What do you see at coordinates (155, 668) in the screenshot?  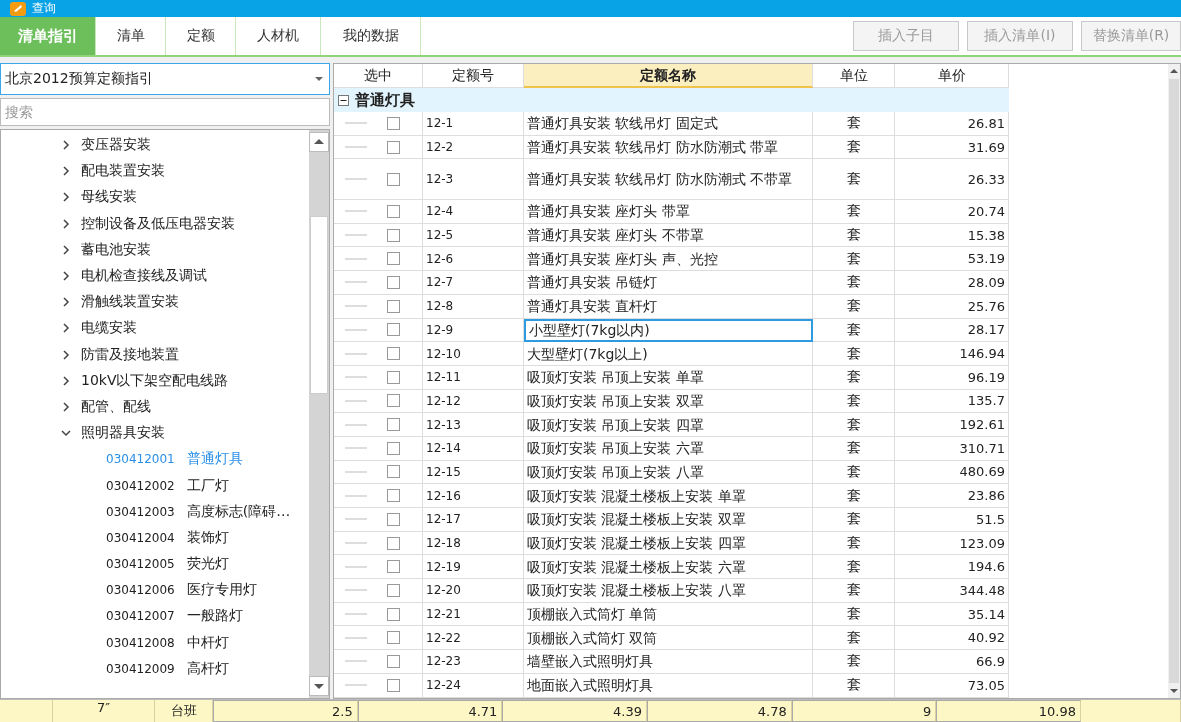 I see `tree-item: 030412009 高杆灯` at bounding box center [155, 668].